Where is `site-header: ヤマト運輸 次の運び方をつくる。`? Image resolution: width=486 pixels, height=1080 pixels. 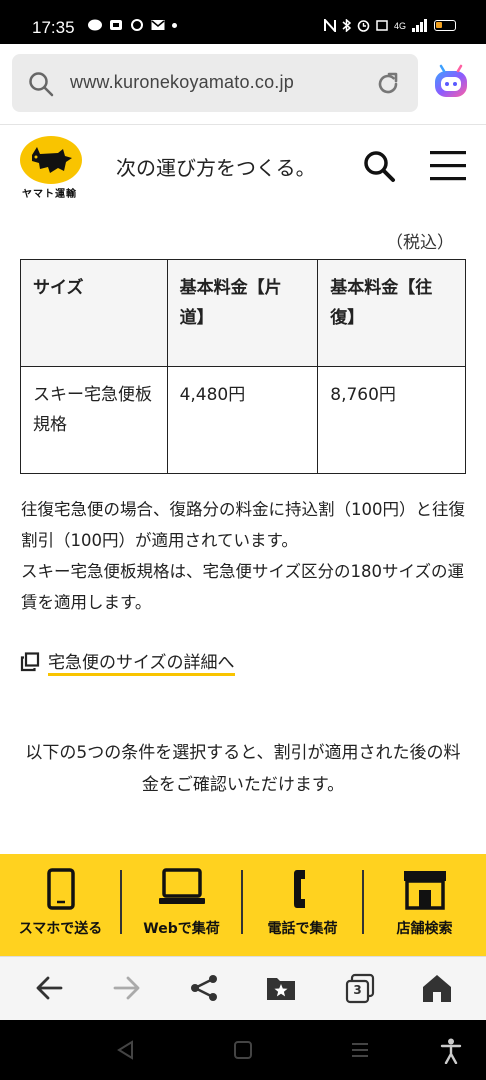 site-header: ヤマト運輸 次の運び方をつくる。 is located at coordinates (243, 174).